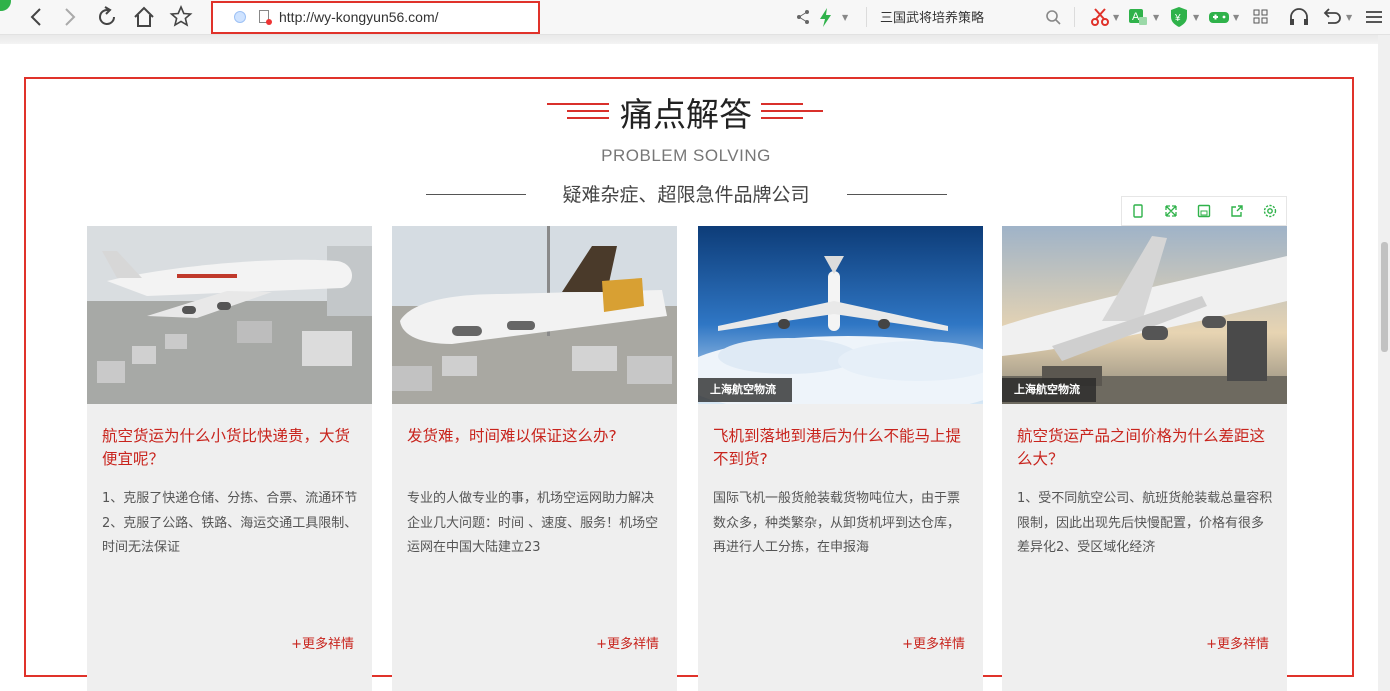 This screenshot has height=691, width=1390. Describe the element at coordinates (1138, 211) in the screenshot. I see `mobile-icon` at that location.